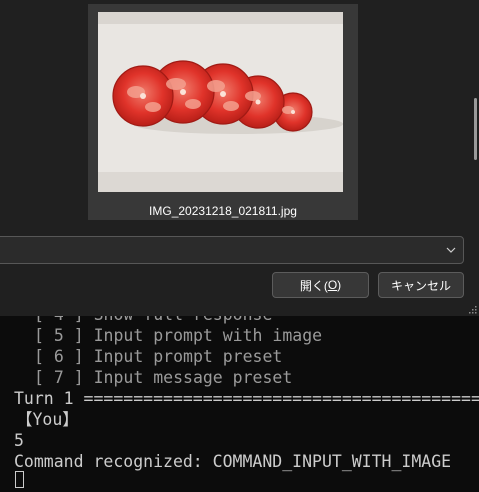 This screenshot has width=479, height=492. Describe the element at coordinates (163, 377) in the screenshot. I see `terminal-menu-item: [ 7 ] Input message preset` at that location.